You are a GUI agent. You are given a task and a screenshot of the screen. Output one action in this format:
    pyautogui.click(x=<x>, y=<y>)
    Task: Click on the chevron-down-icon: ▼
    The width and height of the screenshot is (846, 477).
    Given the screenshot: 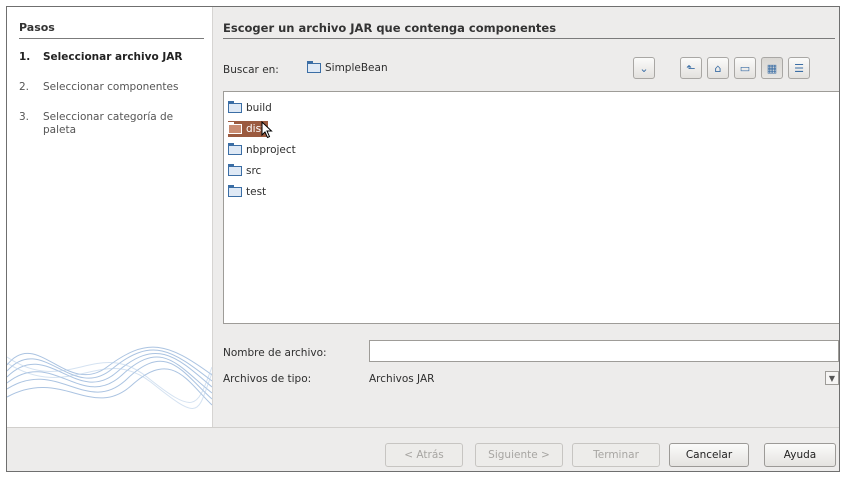 What is the action you would take?
    pyautogui.click(x=832, y=378)
    